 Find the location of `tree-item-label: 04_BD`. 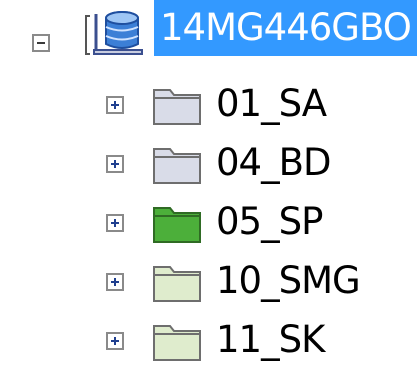

tree-item-label: 04_BD is located at coordinates (273, 162).